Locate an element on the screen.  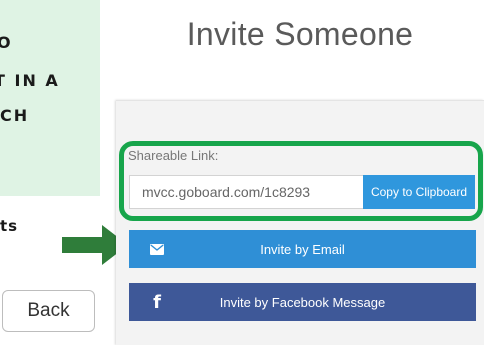
invite-by-facebook-button: f Invite by Facebook Message is located at coordinates (302, 302).